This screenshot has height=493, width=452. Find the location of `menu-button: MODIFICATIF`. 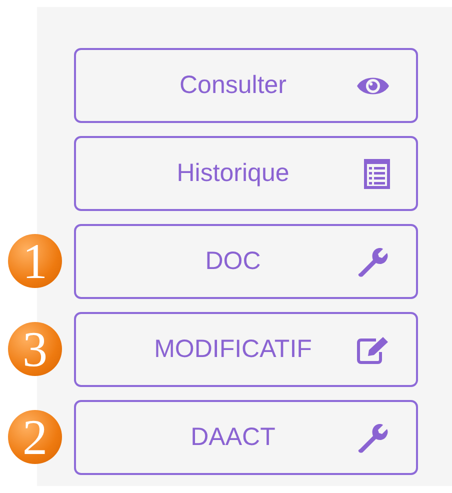

menu-button: MODIFICATIF is located at coordinates (246, 349).